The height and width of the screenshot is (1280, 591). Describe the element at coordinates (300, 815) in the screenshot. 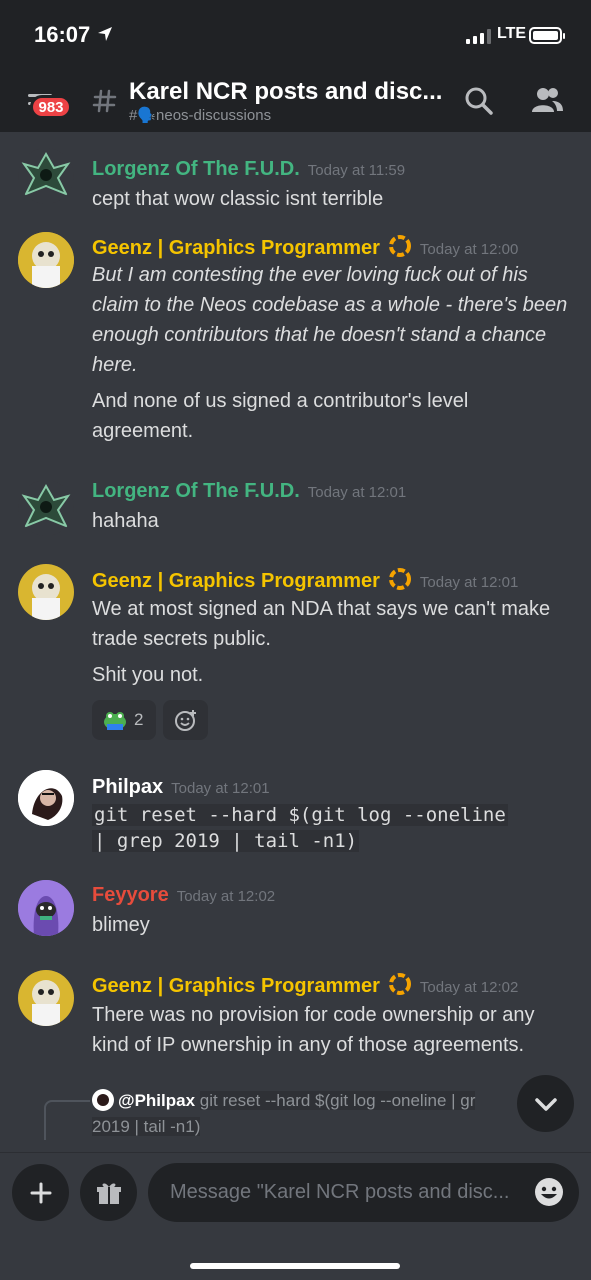

I see `code-line: git reset --hard $(git log --oneline` at that location.